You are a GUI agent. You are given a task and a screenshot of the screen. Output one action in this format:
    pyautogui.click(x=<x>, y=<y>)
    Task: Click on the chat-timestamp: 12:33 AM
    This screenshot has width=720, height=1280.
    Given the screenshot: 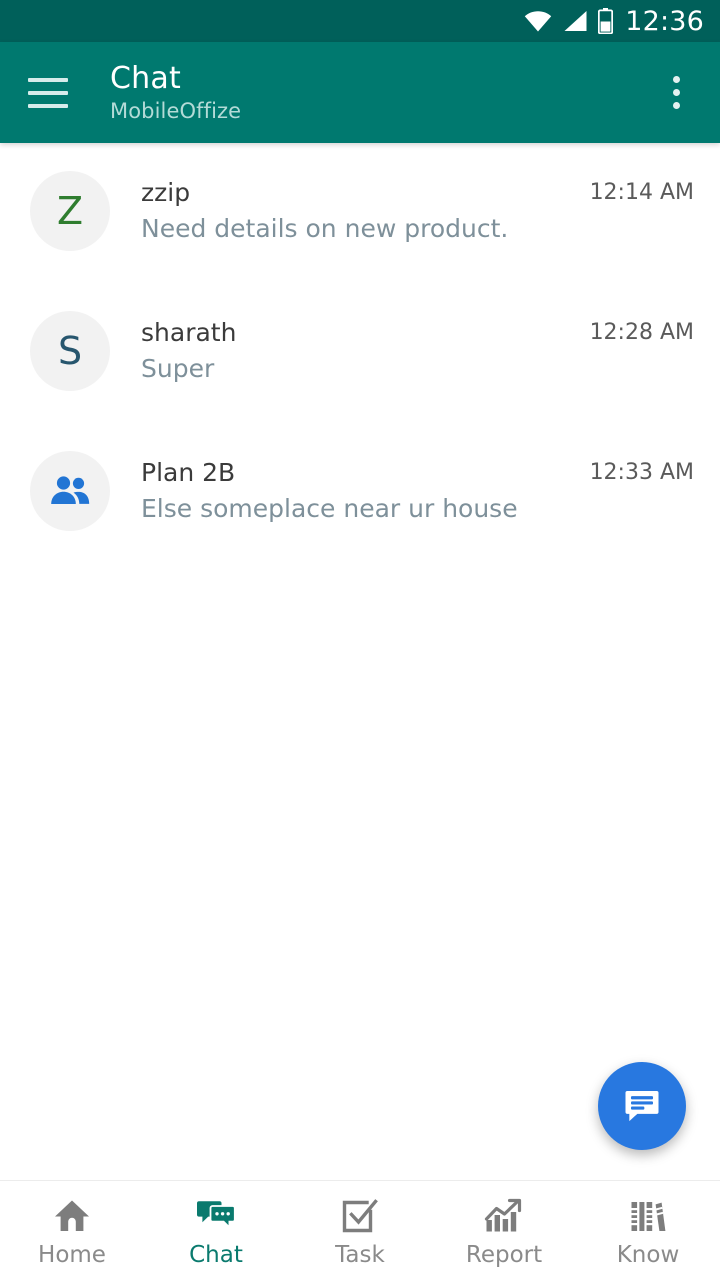 What is the action you would take?
    pyautogui.click(x=641, y=472)
    